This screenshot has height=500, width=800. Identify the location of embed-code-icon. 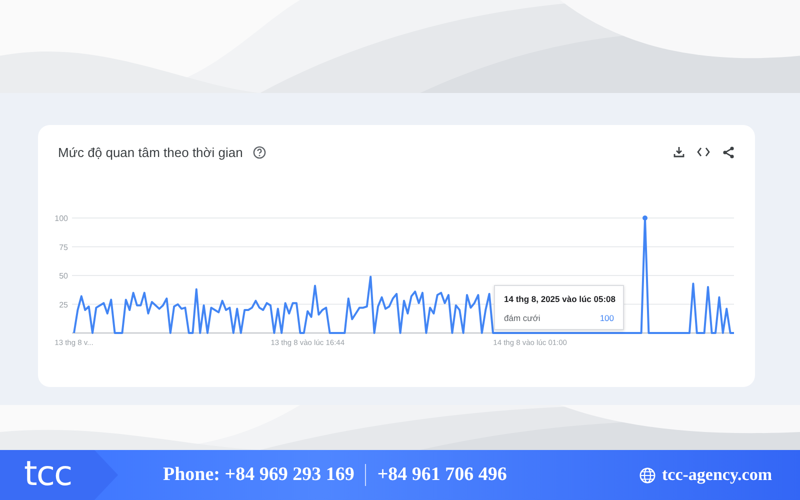
(703, 152).